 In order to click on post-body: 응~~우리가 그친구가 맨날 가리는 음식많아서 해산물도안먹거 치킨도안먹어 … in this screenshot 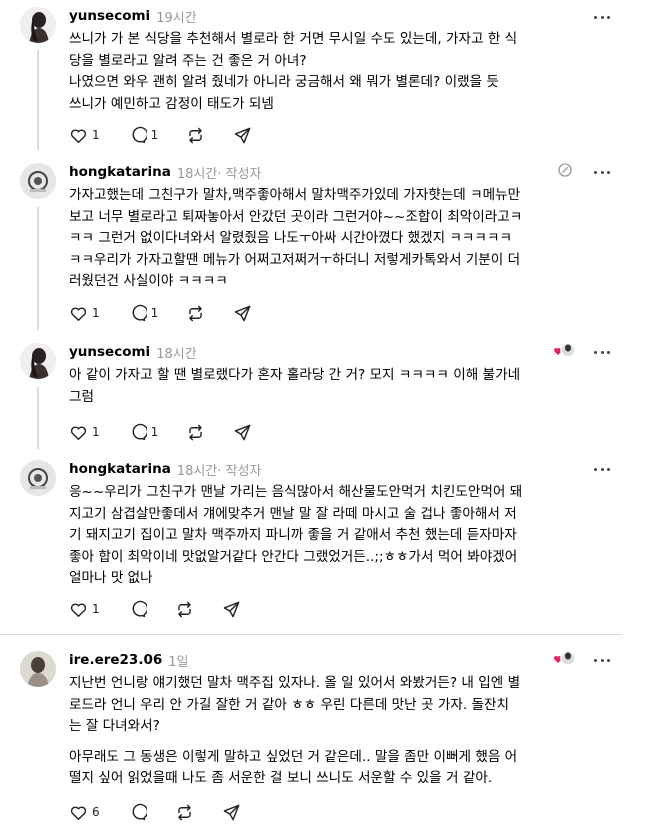, I will do `click(296, 535)`.